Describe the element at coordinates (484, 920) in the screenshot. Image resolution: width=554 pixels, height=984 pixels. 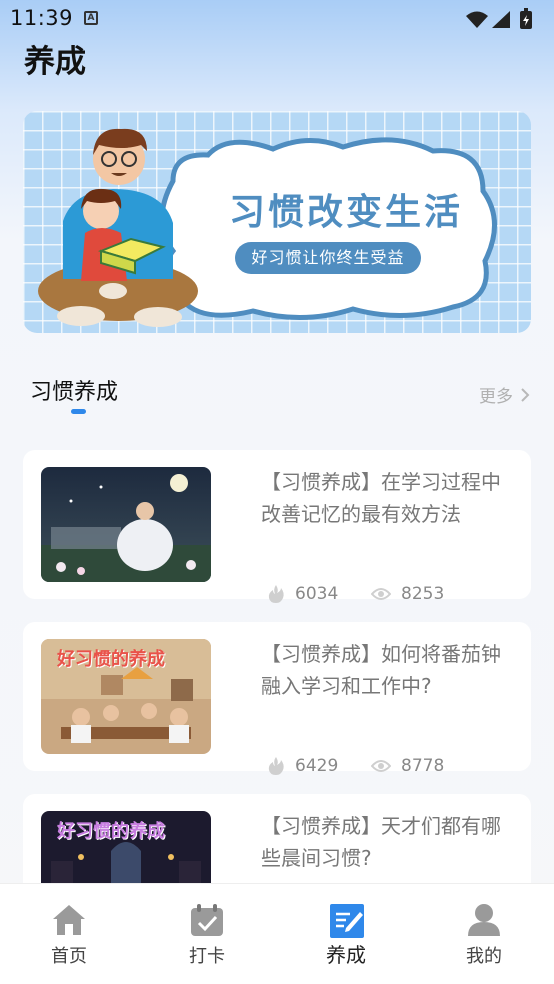
I see `user-icon` at that location.